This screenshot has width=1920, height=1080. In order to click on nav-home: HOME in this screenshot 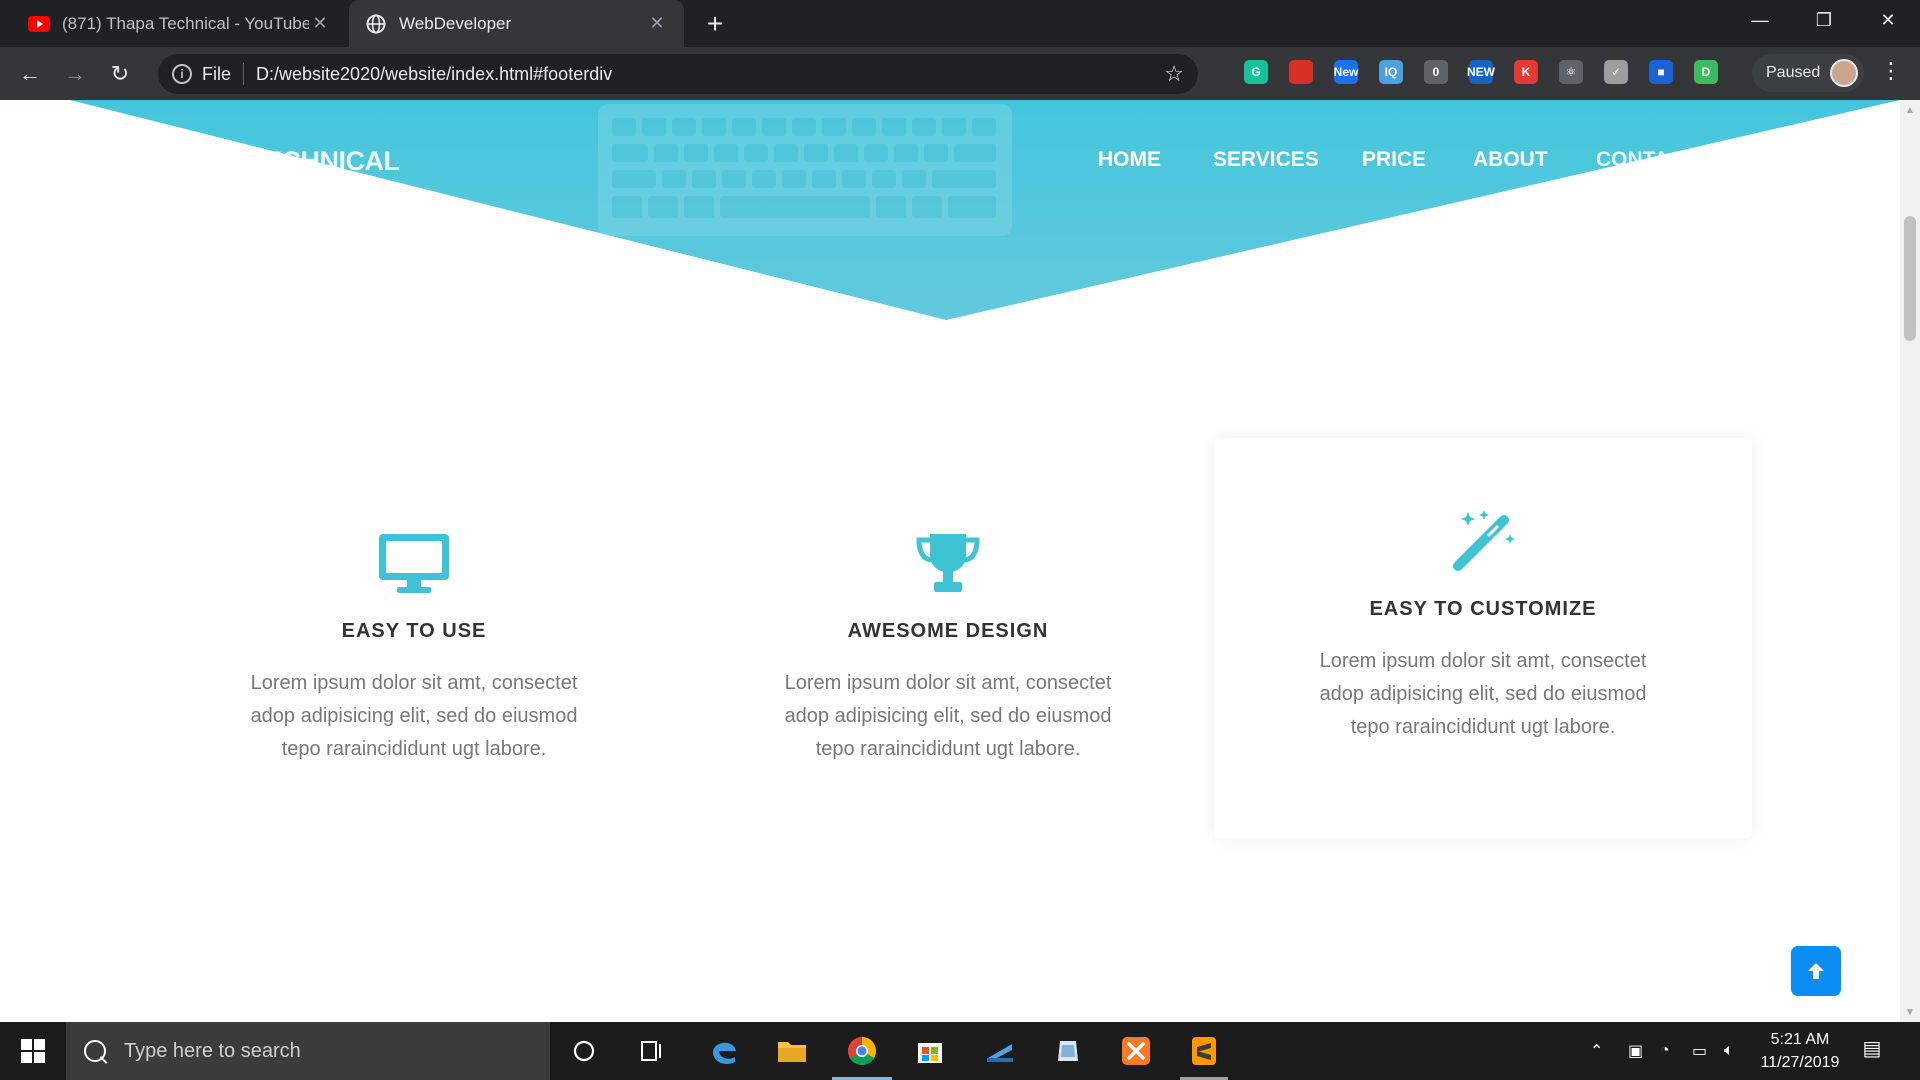, I will do `click(1129, 160)`.